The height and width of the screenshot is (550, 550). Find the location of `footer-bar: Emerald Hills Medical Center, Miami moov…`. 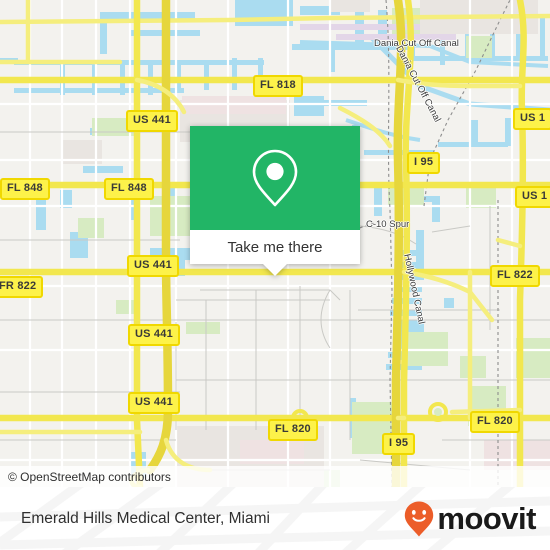

footer-bar: Emerald Hills Medical Center, Miami moov… is located at coordinates (275, 518).